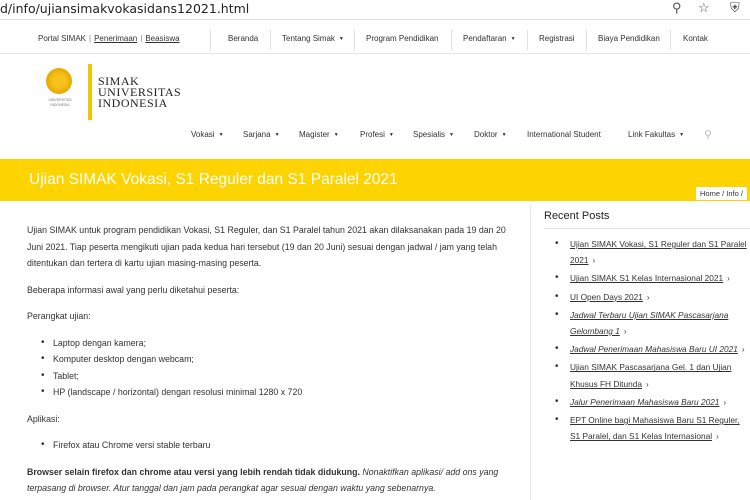 The image size is (750, 500). Describe the element at coordinates (564, 134) in the screenshot. I see `mainnav-item-international-student: International Student` at that location.